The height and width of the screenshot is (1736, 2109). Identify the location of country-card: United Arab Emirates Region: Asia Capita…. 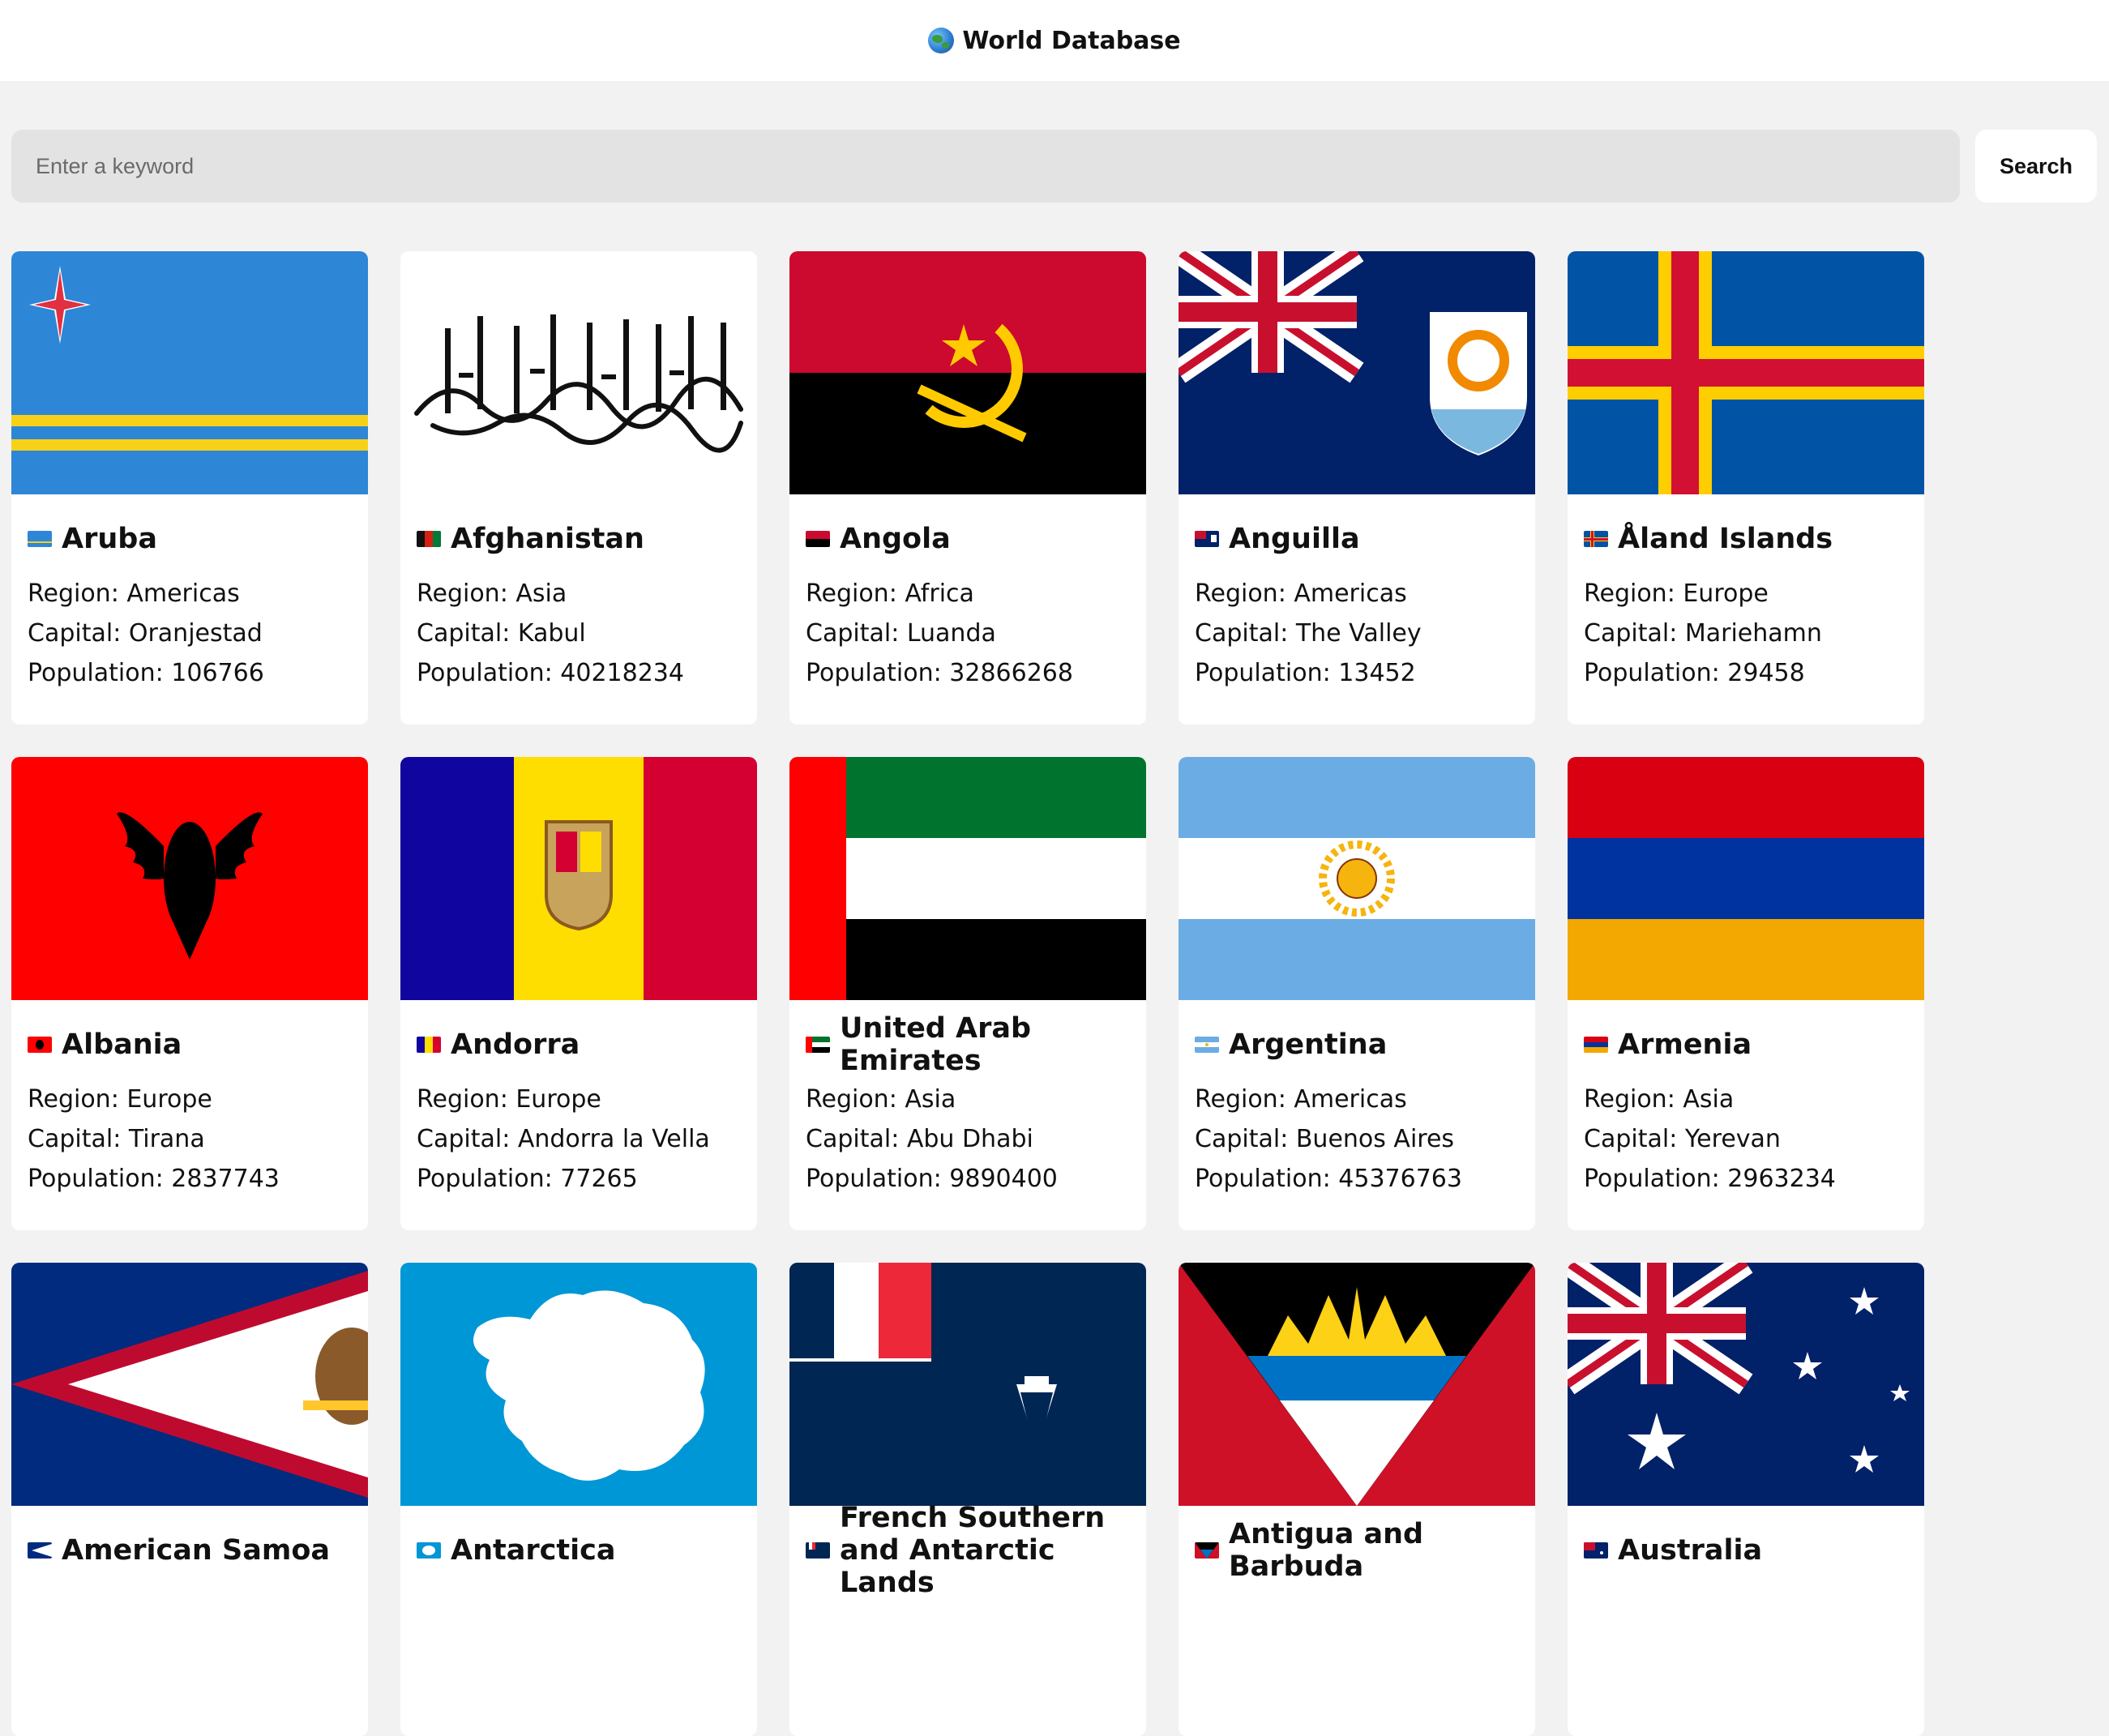
(968, 993).